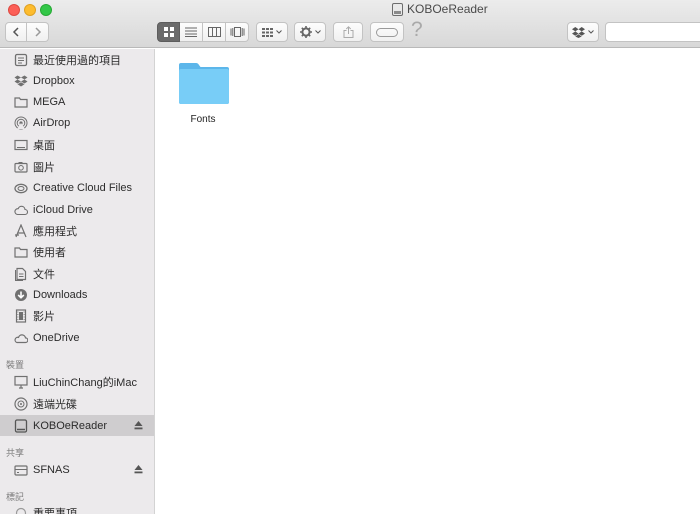  Describe the element at coordinates (77, 315) in the screenshot. I see `sidebar-item-movies: 影片` at that location.